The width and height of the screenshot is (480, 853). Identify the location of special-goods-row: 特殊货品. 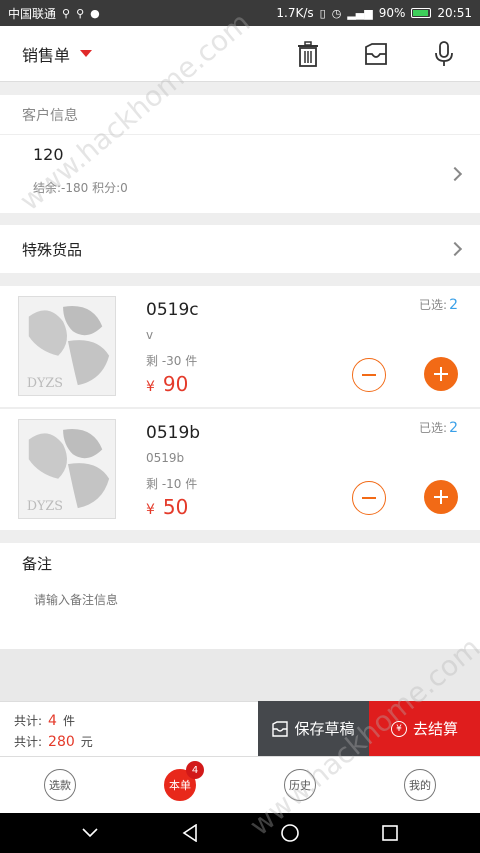
(240, 249).